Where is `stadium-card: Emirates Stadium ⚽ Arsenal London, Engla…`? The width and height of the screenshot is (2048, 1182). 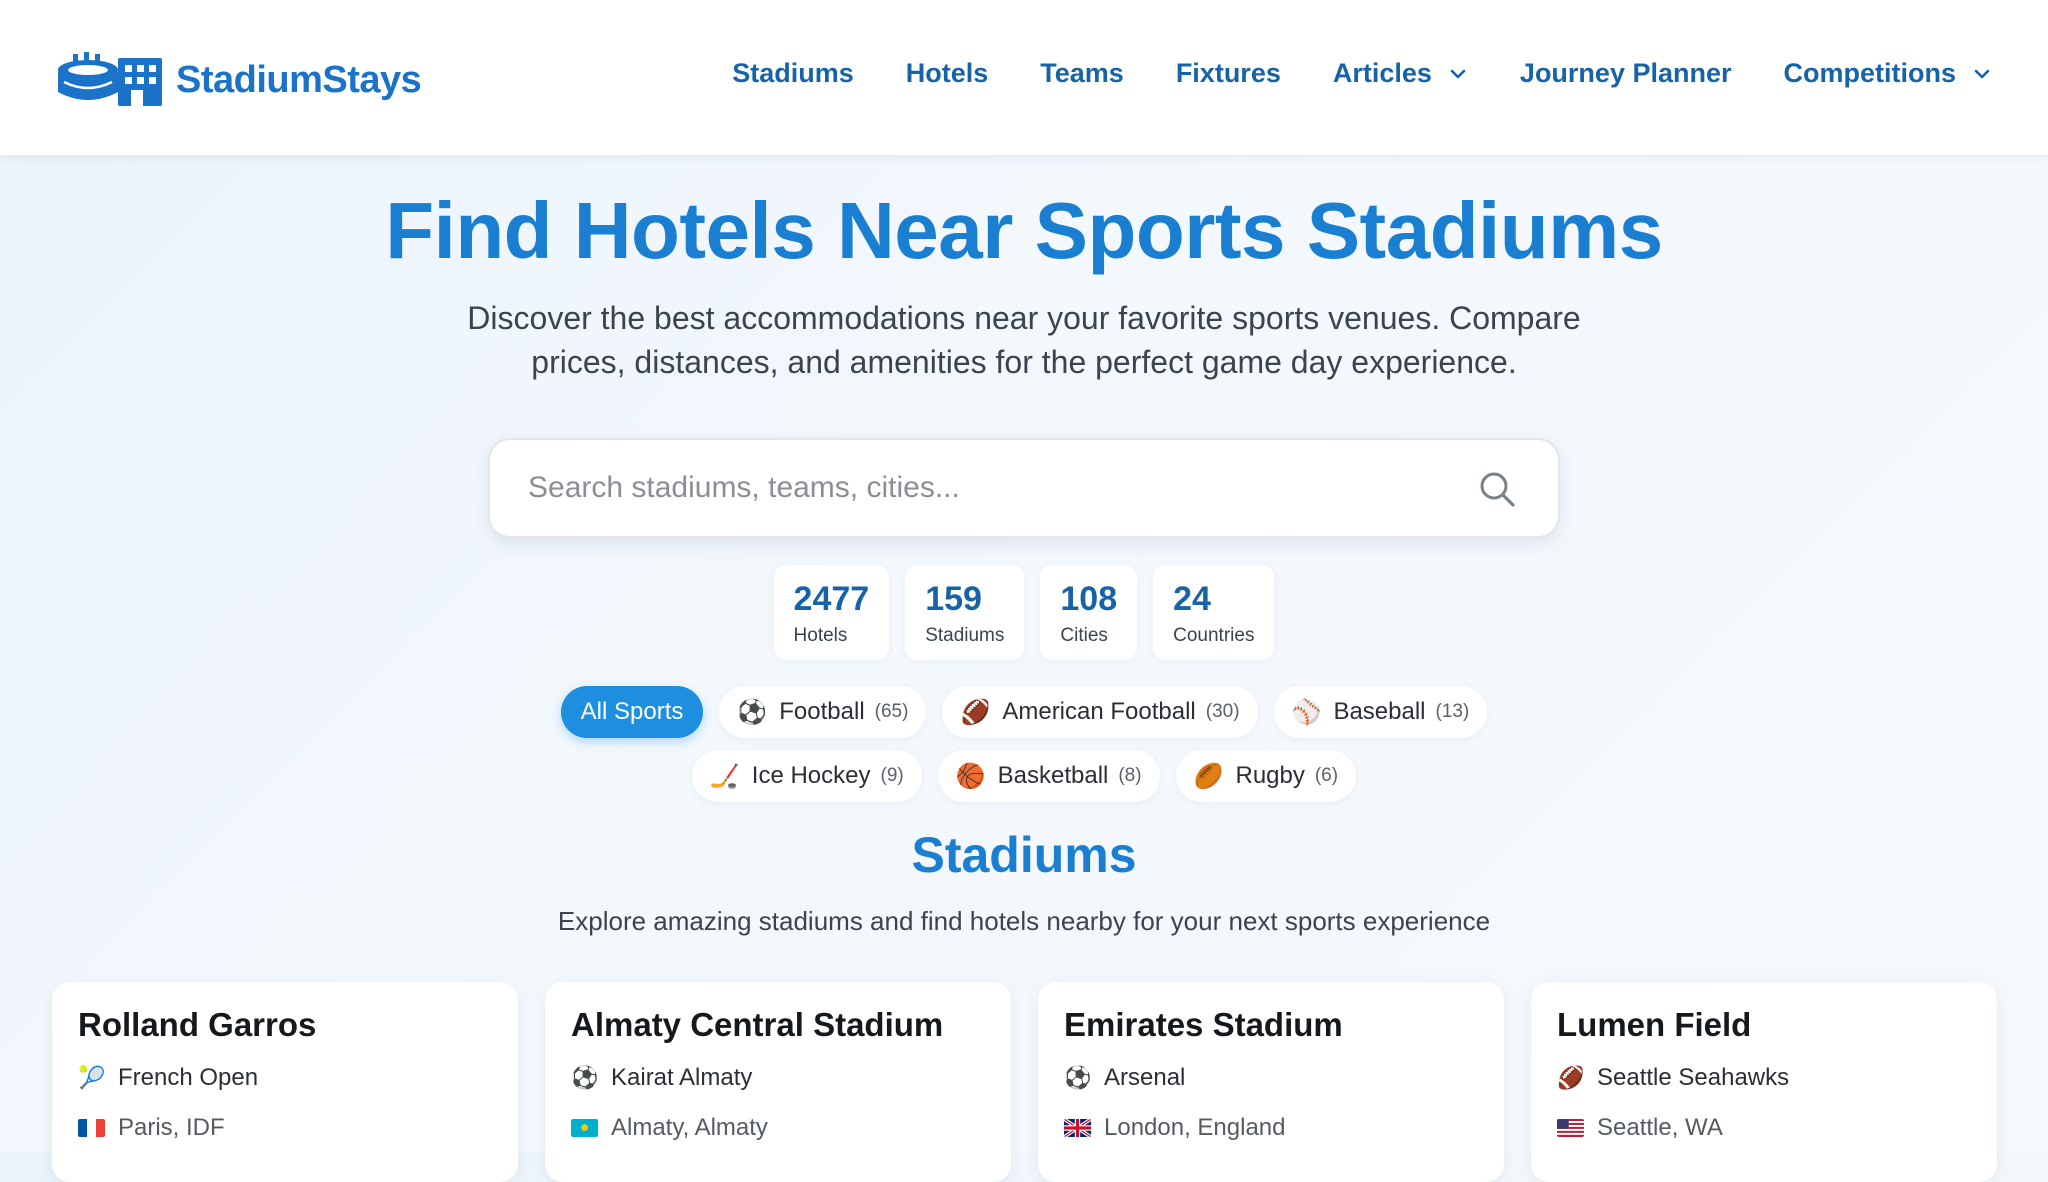
stadium-card: Emirates Stadium ⚽ Arsenal London, Engla… is located at coordinates (1271, 1082).